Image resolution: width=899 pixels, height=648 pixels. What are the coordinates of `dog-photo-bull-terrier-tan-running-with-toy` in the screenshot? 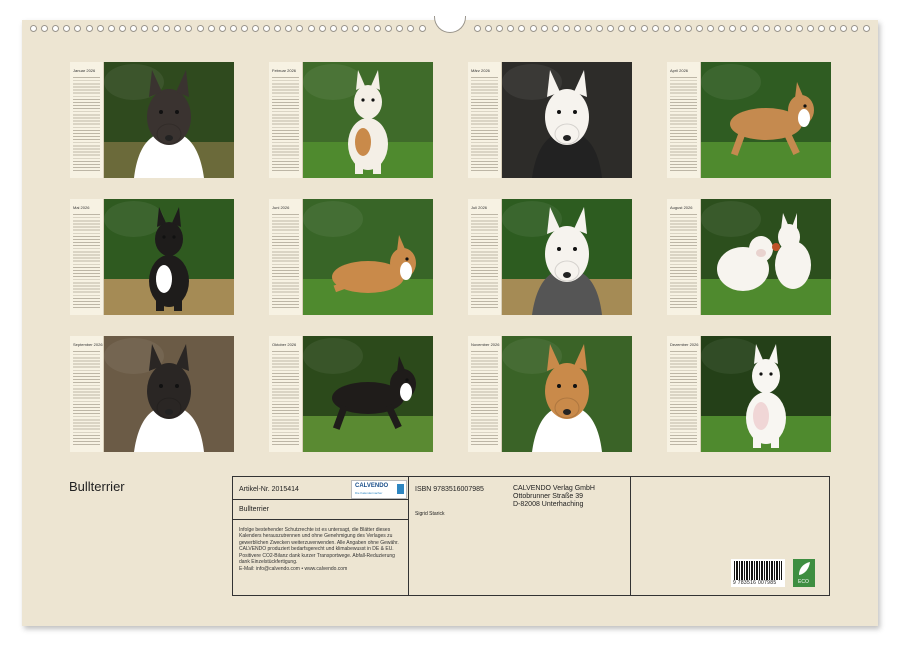 It's located at (766, 120).